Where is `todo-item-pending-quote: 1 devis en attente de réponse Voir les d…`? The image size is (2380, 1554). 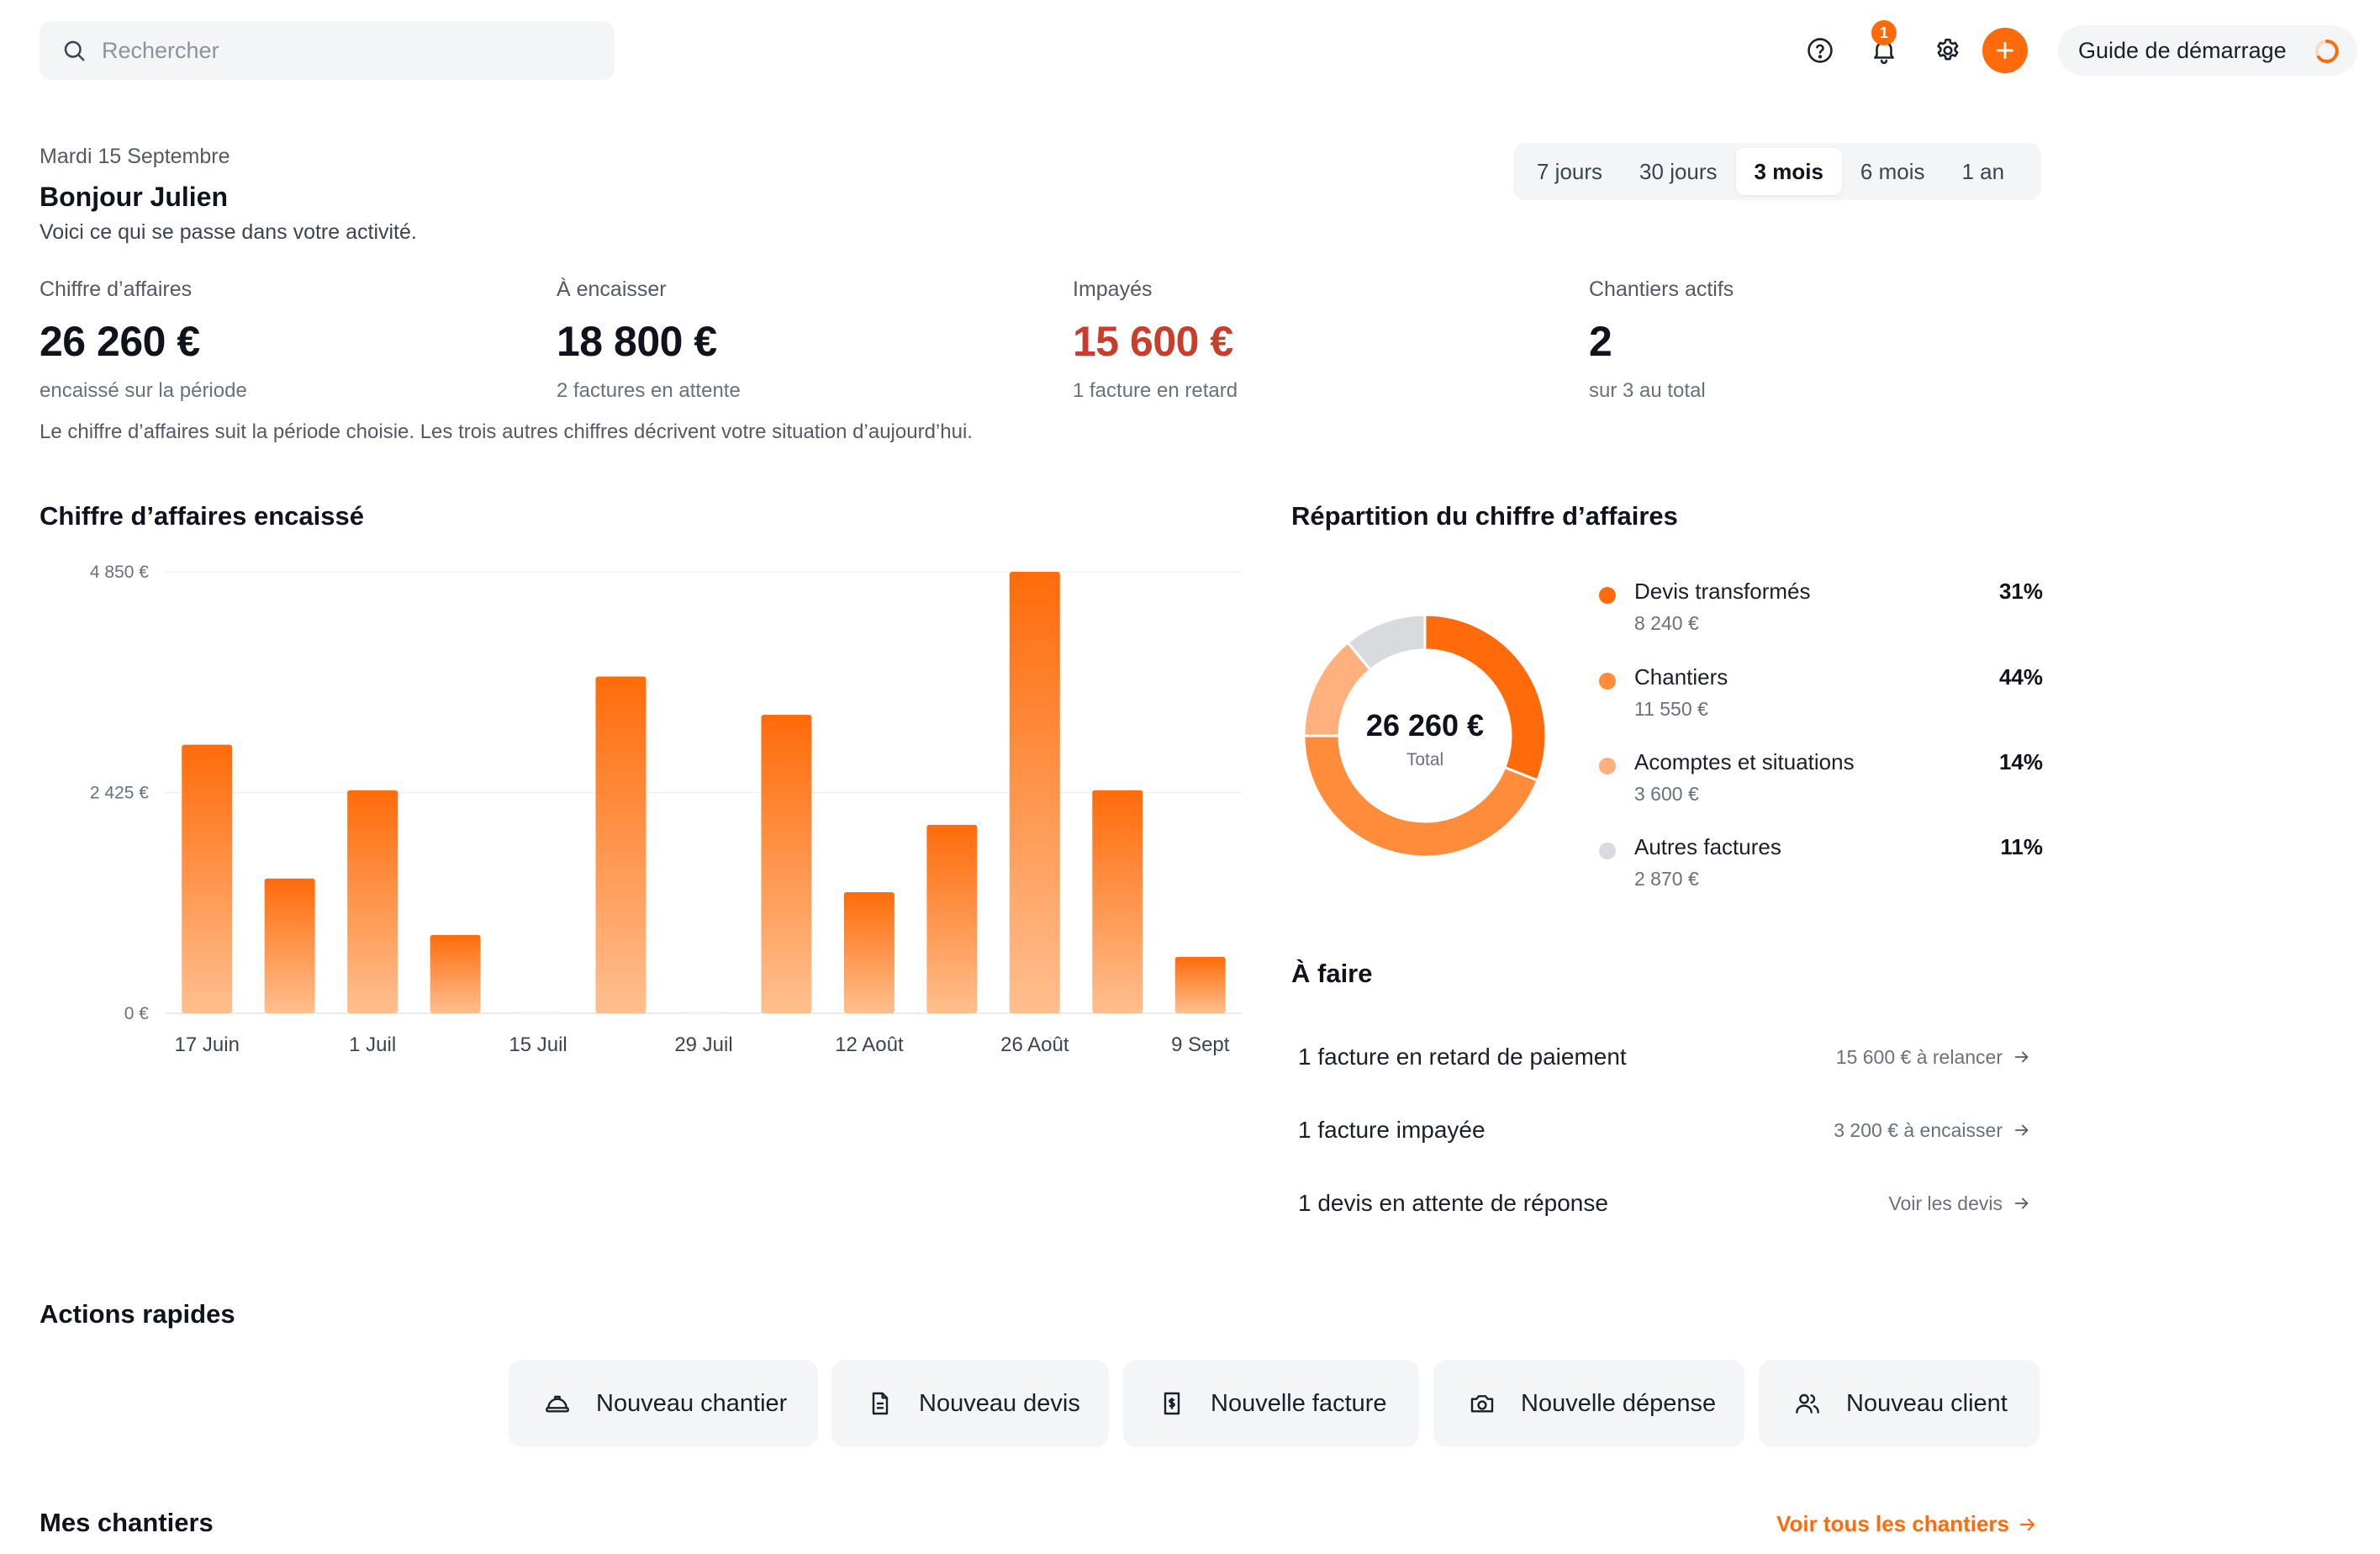
todo-item-pending-quote: 1 devis en attente de réponse Voir les d… is located at coordinates (1665, 1203).